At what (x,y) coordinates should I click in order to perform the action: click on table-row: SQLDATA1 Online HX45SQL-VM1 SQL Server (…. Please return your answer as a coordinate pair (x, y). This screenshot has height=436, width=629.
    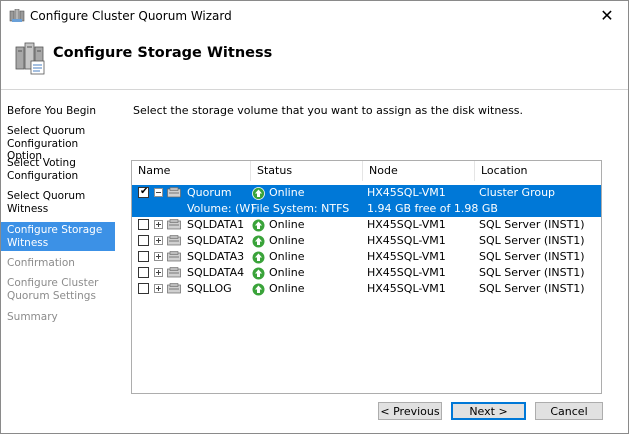
    Looking at the image, I should click on (366, 225).